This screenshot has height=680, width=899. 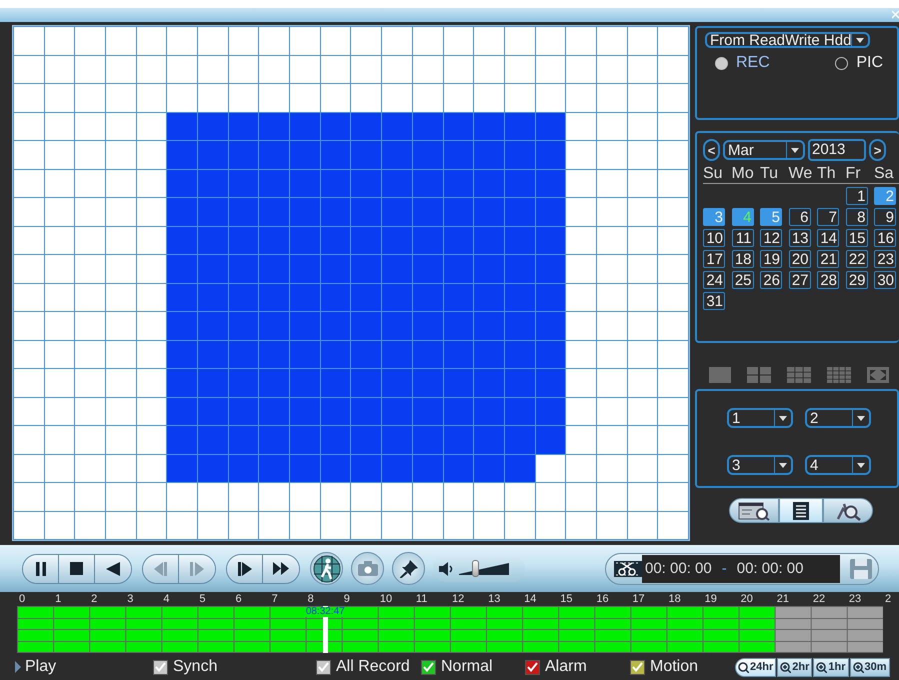 I want to click on calendar-day: 20, so click(x=799, y=259).